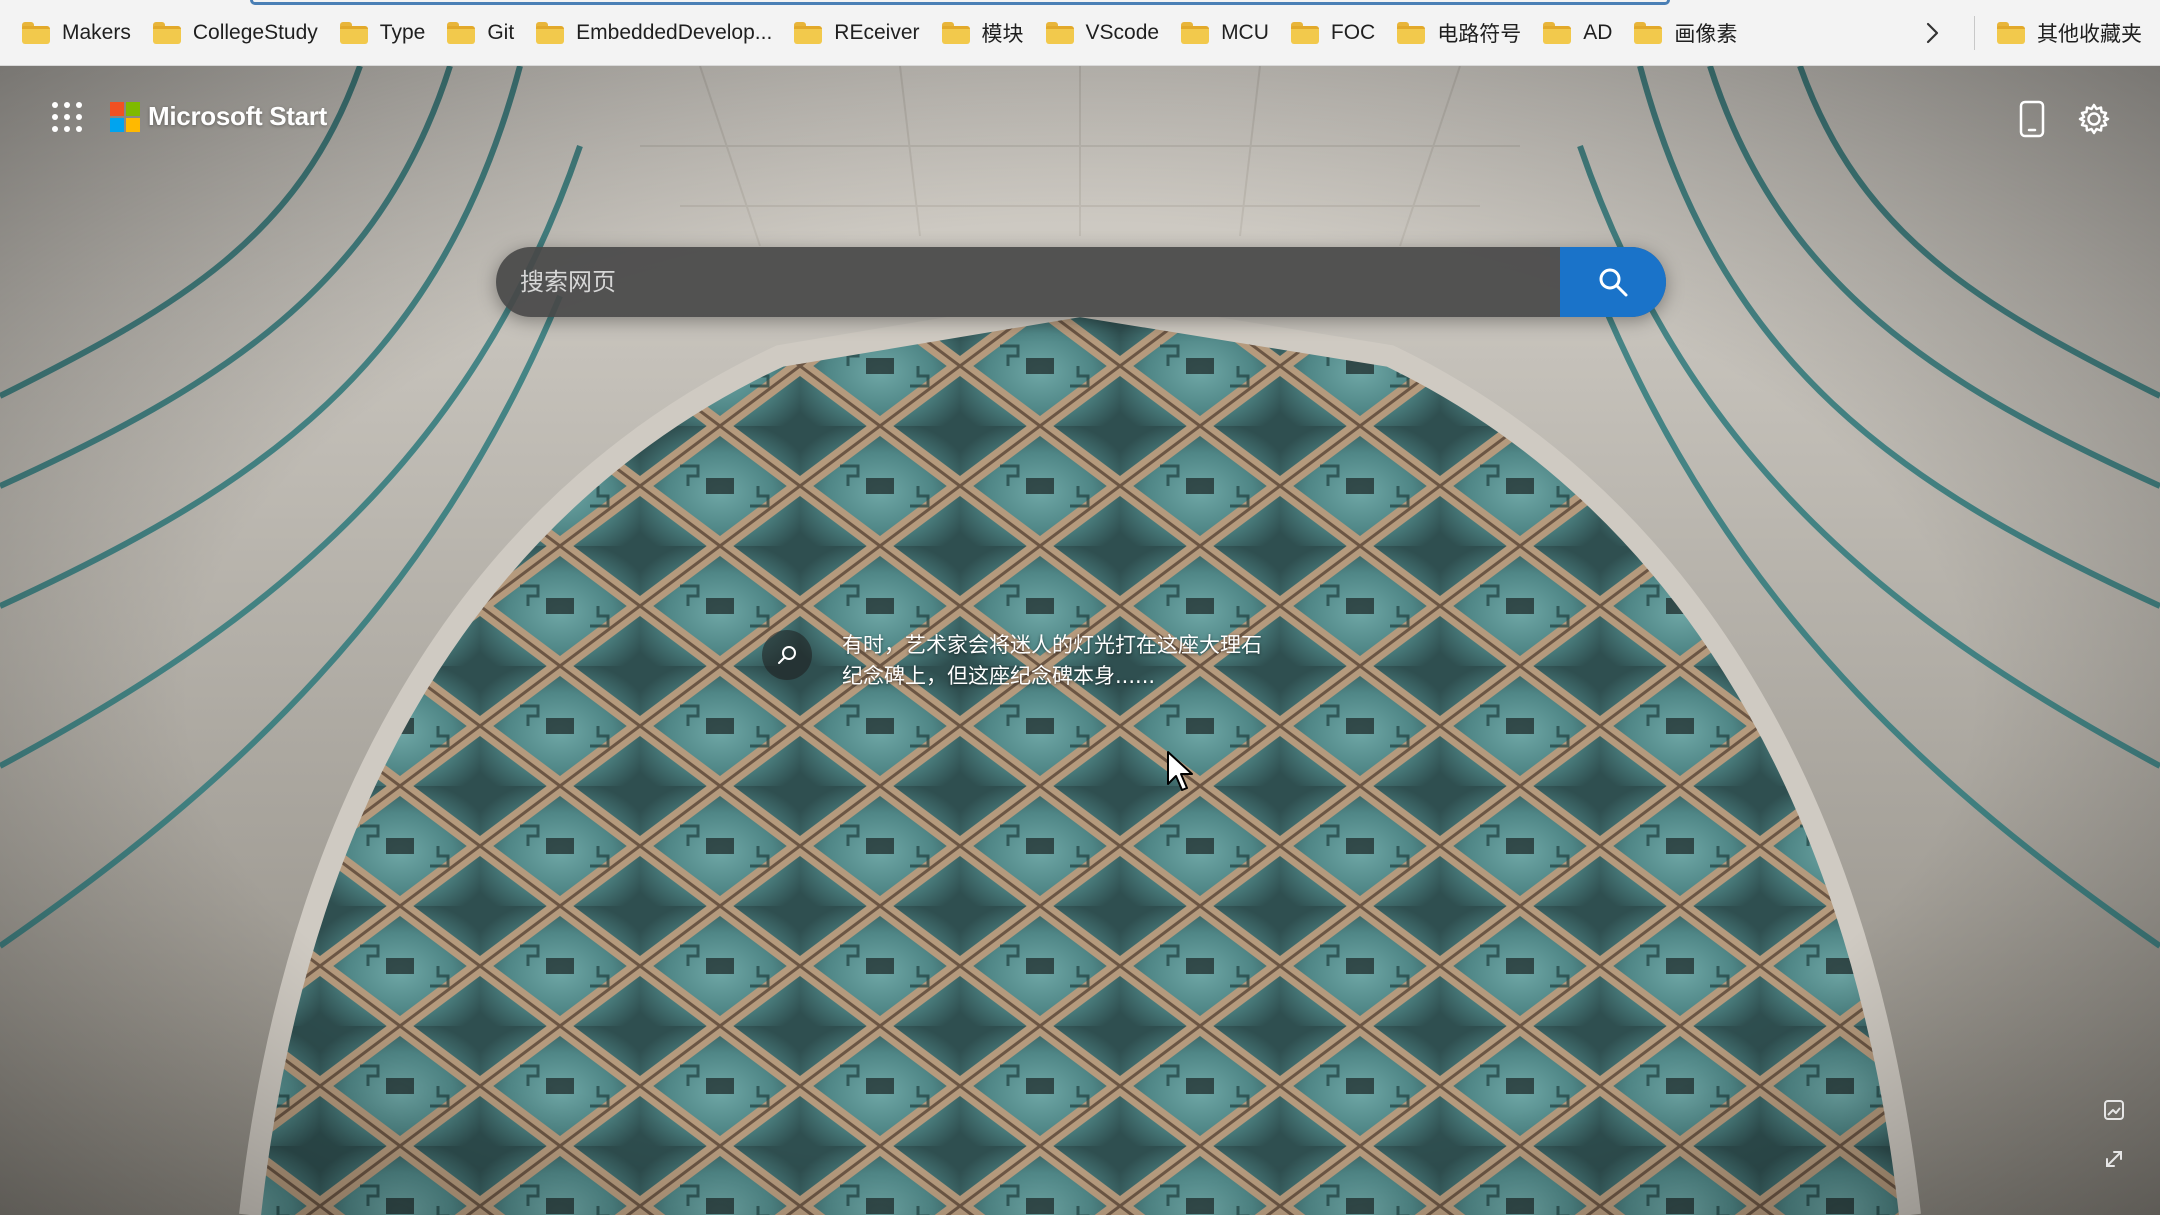 The height and width of the screenshot is (1215, 2160). Describe the element at coordinates (501, 32) in the screenshot. I see `bookmark-label: Git` at that location.